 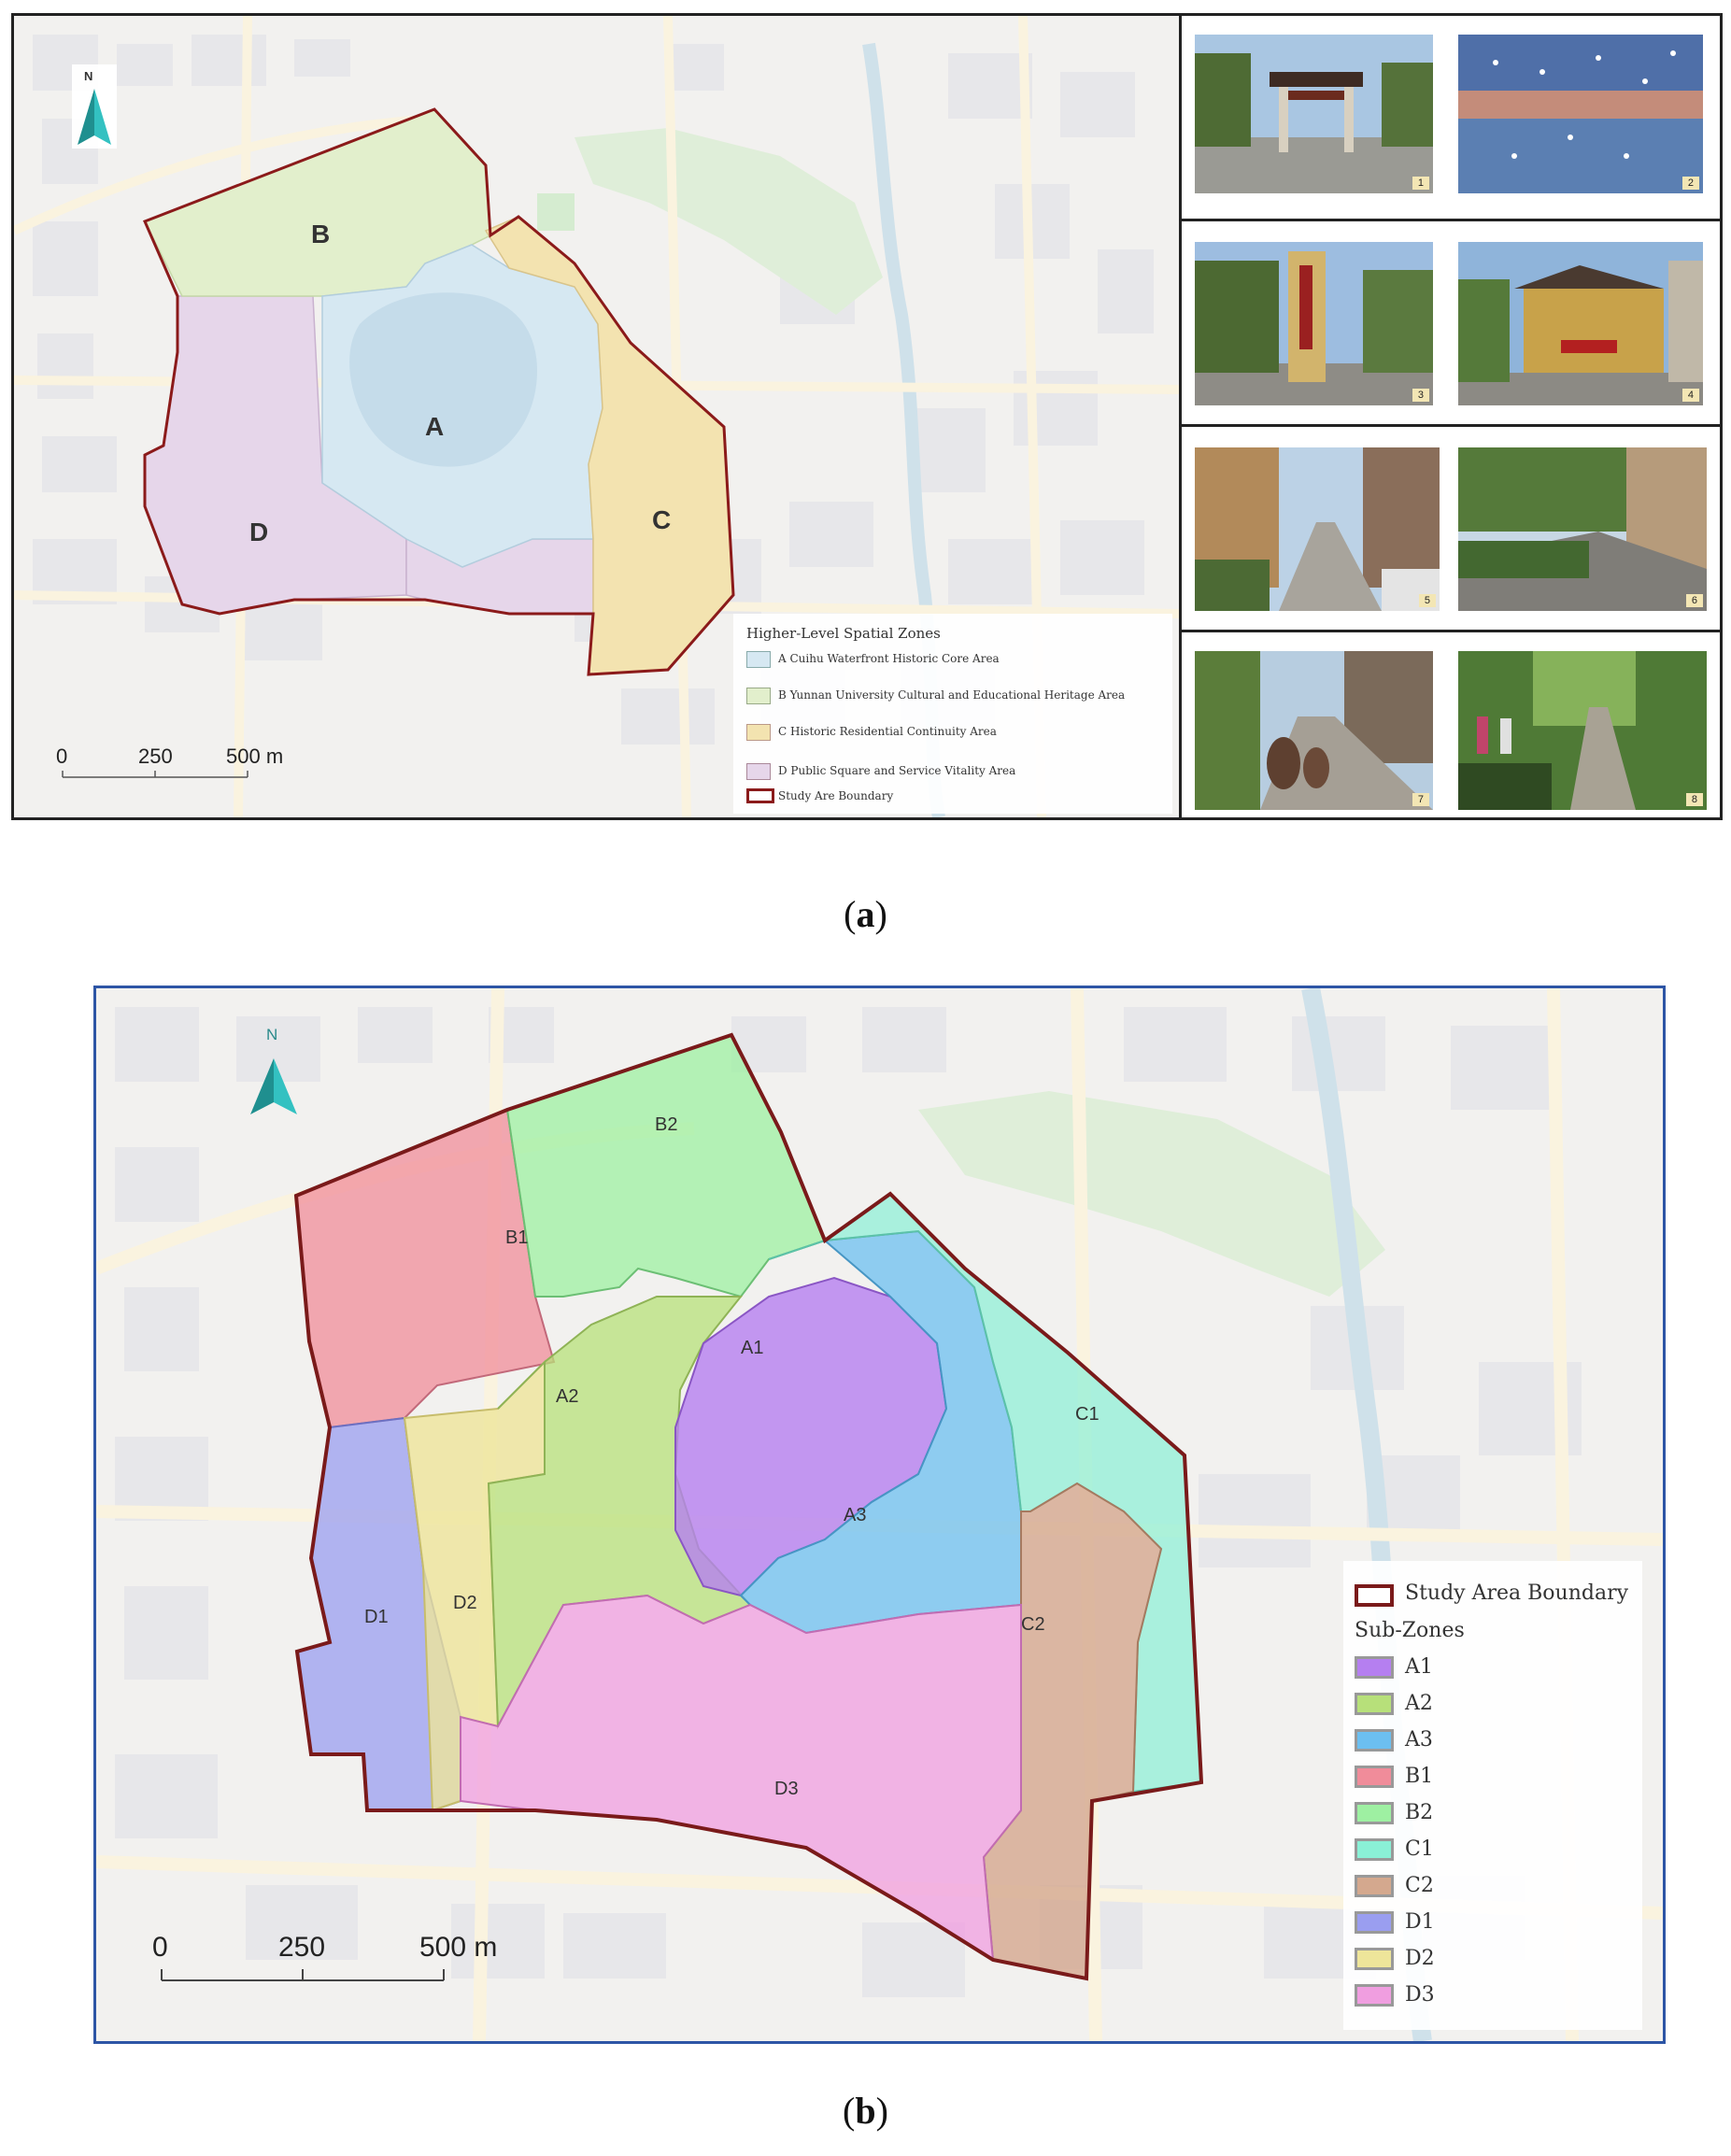 What do you see at coordinates (1483, 1741) in the screenshot?
I see `legend-item-a3: A3` at bounding box center [1483, 1741].